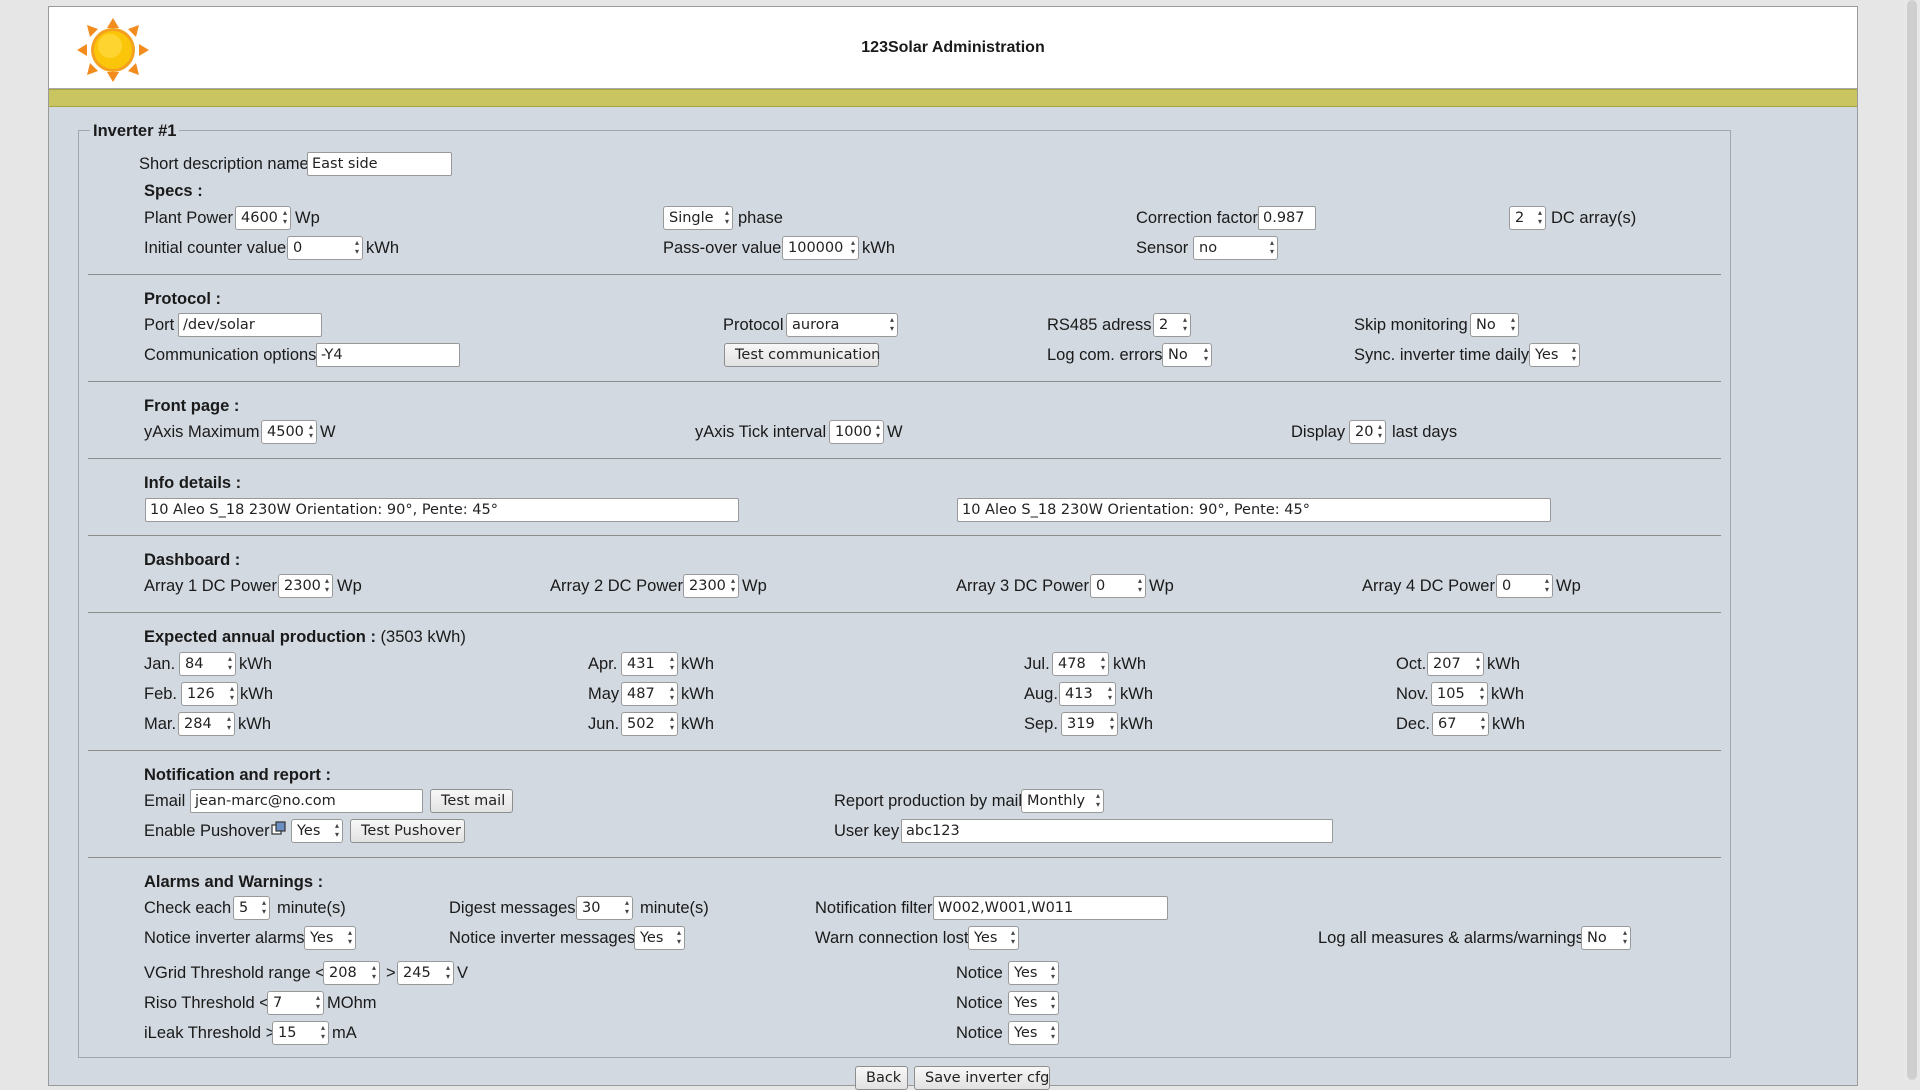  I want to click on month-stepper-oct: 207, so click(1455, 664).